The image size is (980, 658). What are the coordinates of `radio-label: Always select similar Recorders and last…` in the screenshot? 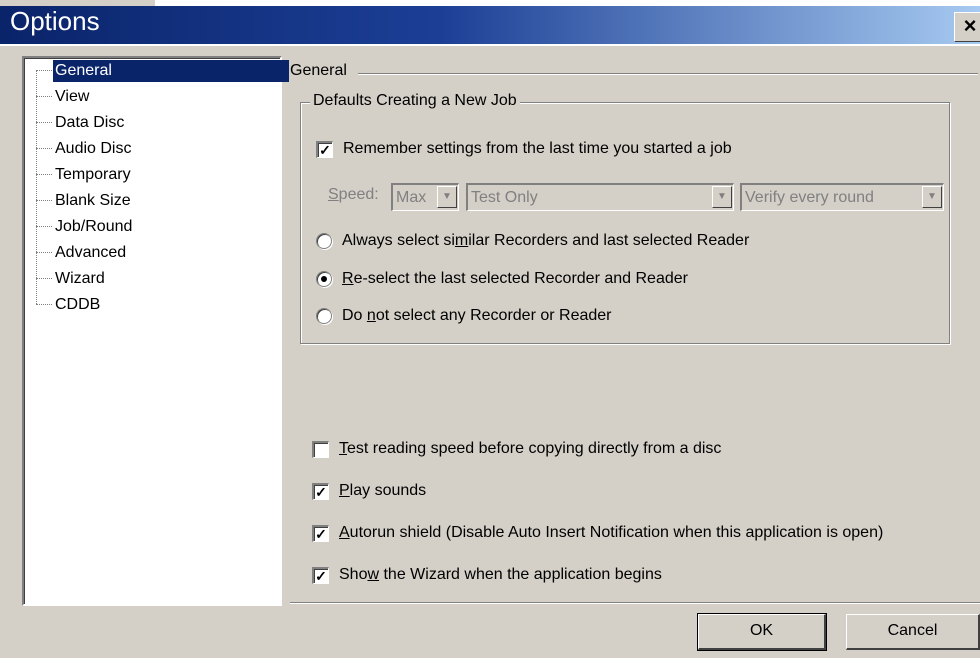 It's located at (546, 240).